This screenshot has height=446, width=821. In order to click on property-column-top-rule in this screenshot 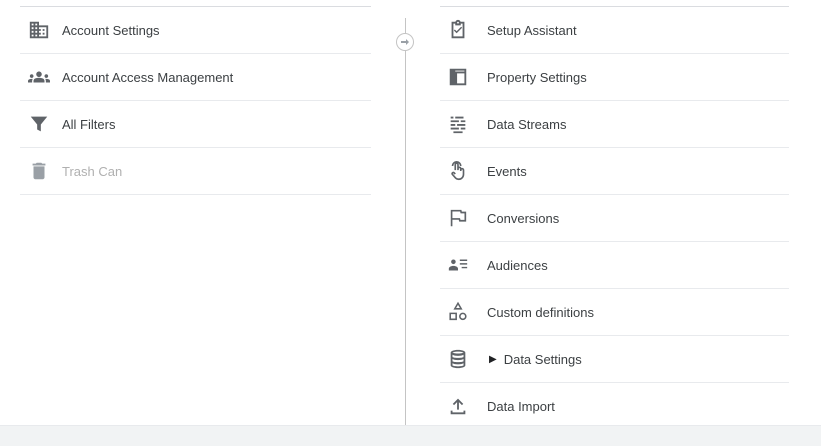, I will do `click(614, 3)`.